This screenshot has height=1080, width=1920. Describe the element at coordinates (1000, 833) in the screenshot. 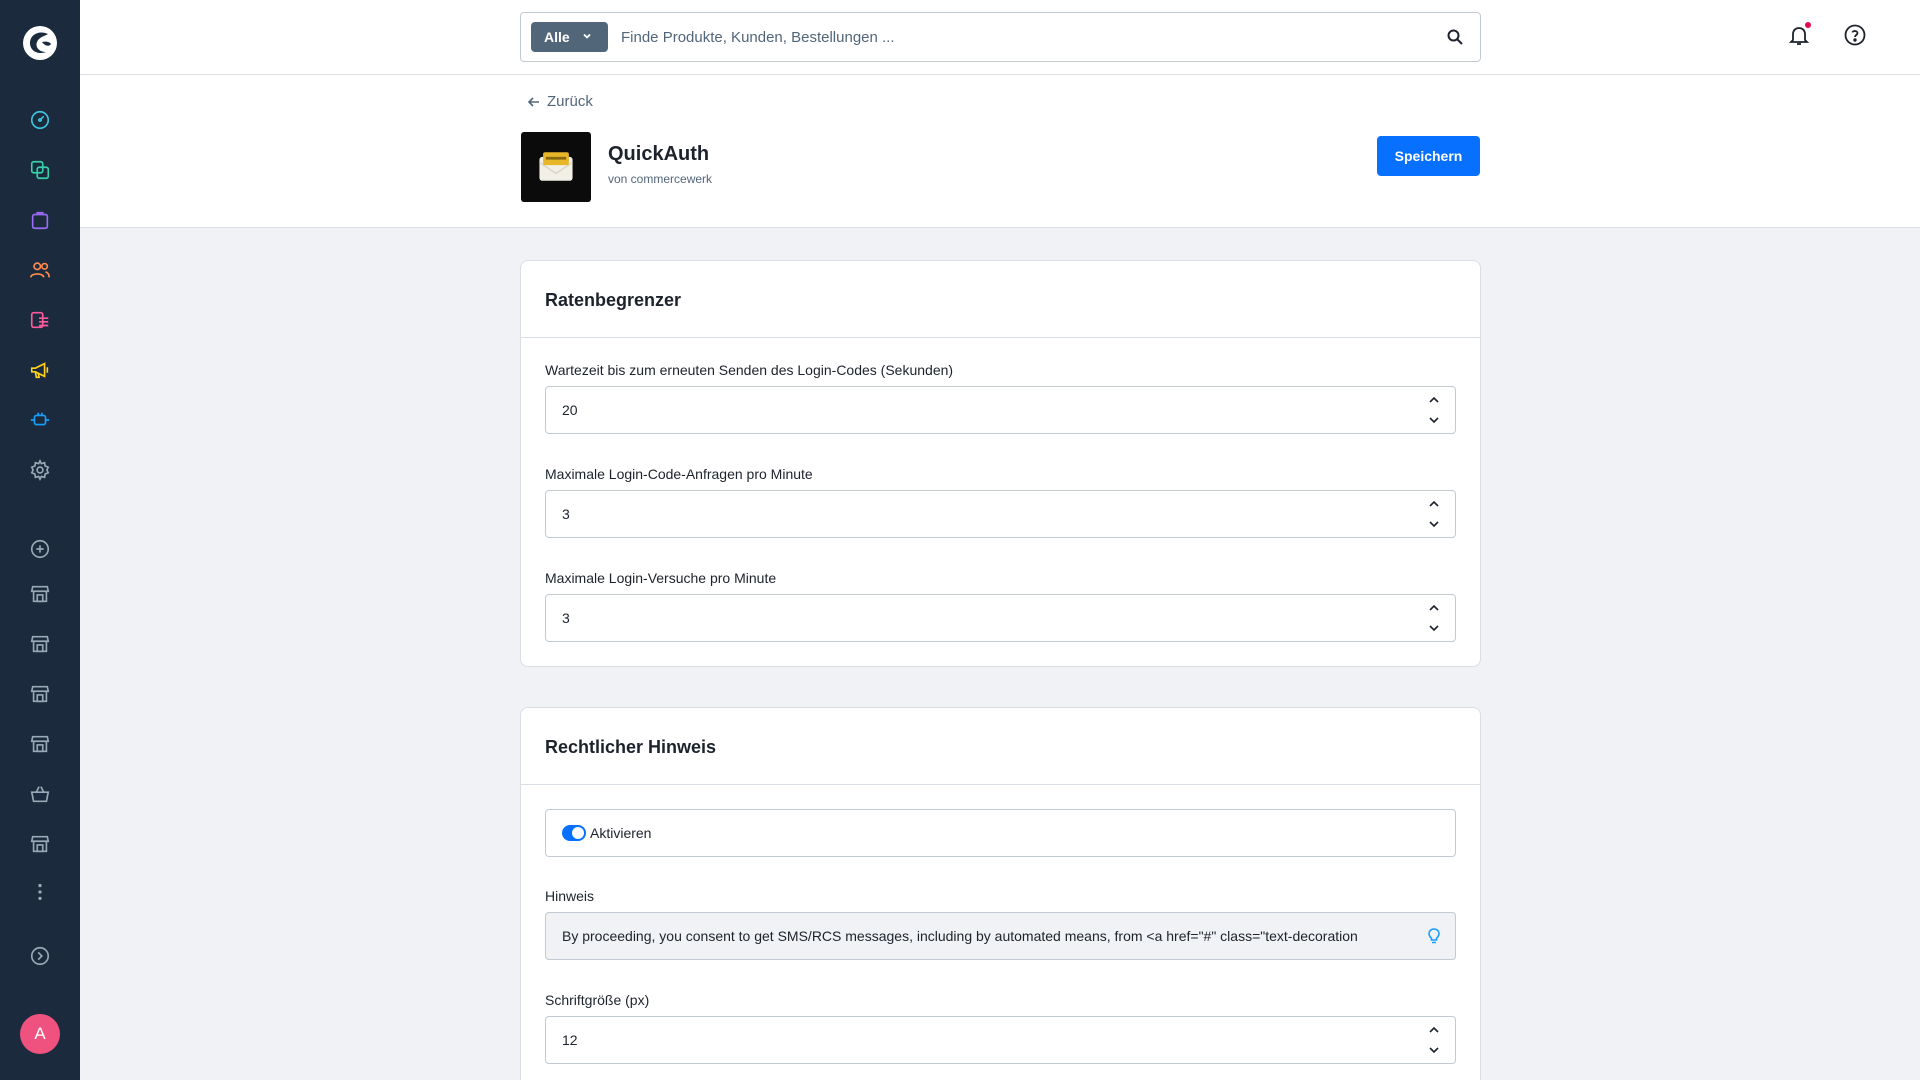

I see `activate-toggle-field: Aktivieren` at that location.